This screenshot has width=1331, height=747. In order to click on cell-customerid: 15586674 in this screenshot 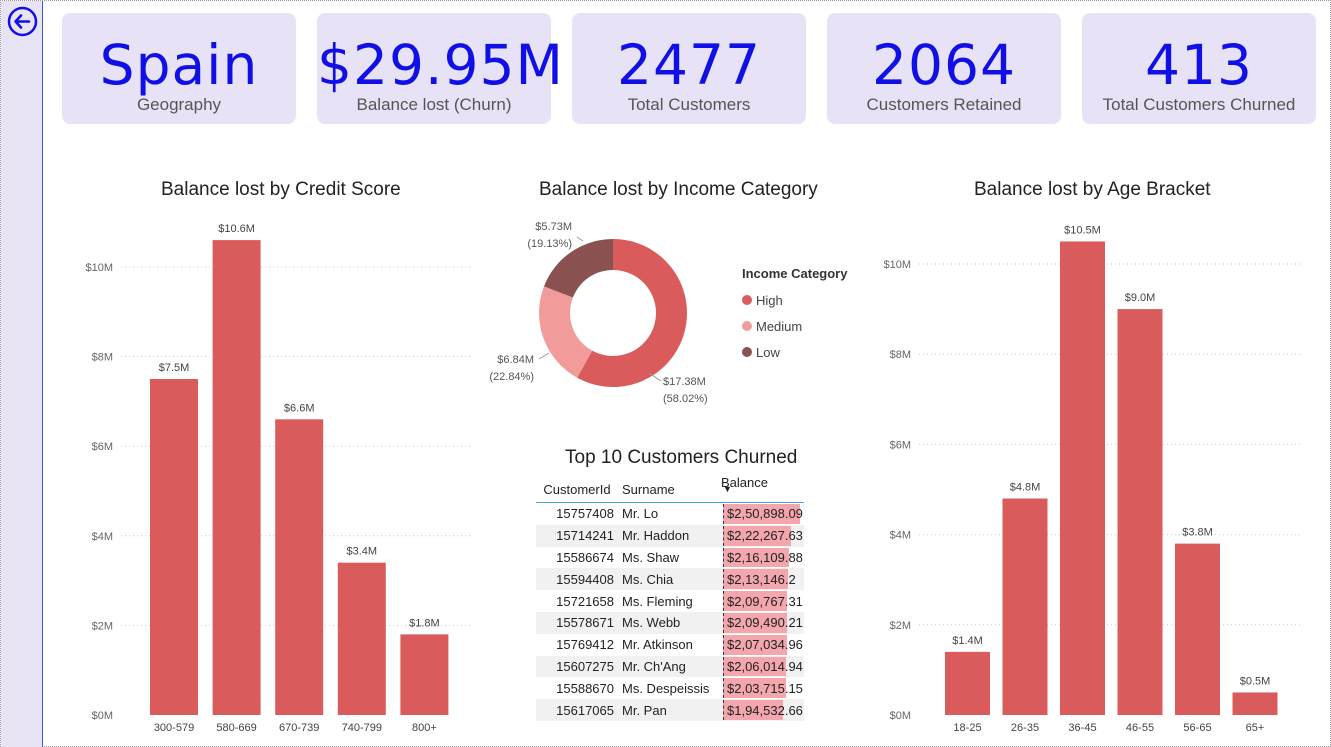, I will do `click(585, 557)`.